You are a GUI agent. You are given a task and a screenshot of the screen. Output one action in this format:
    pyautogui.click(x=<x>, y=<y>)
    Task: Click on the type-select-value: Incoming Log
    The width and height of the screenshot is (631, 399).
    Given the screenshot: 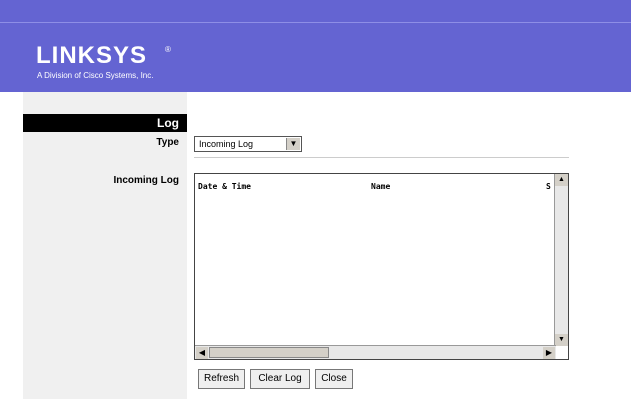 What is the action you would take?
    pyautogui.click(x=226, y=144)
    